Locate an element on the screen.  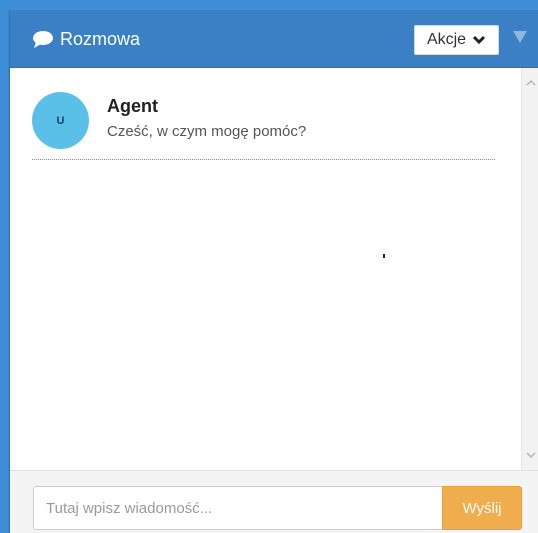
avatar: U is located at coordinates (60, 120).